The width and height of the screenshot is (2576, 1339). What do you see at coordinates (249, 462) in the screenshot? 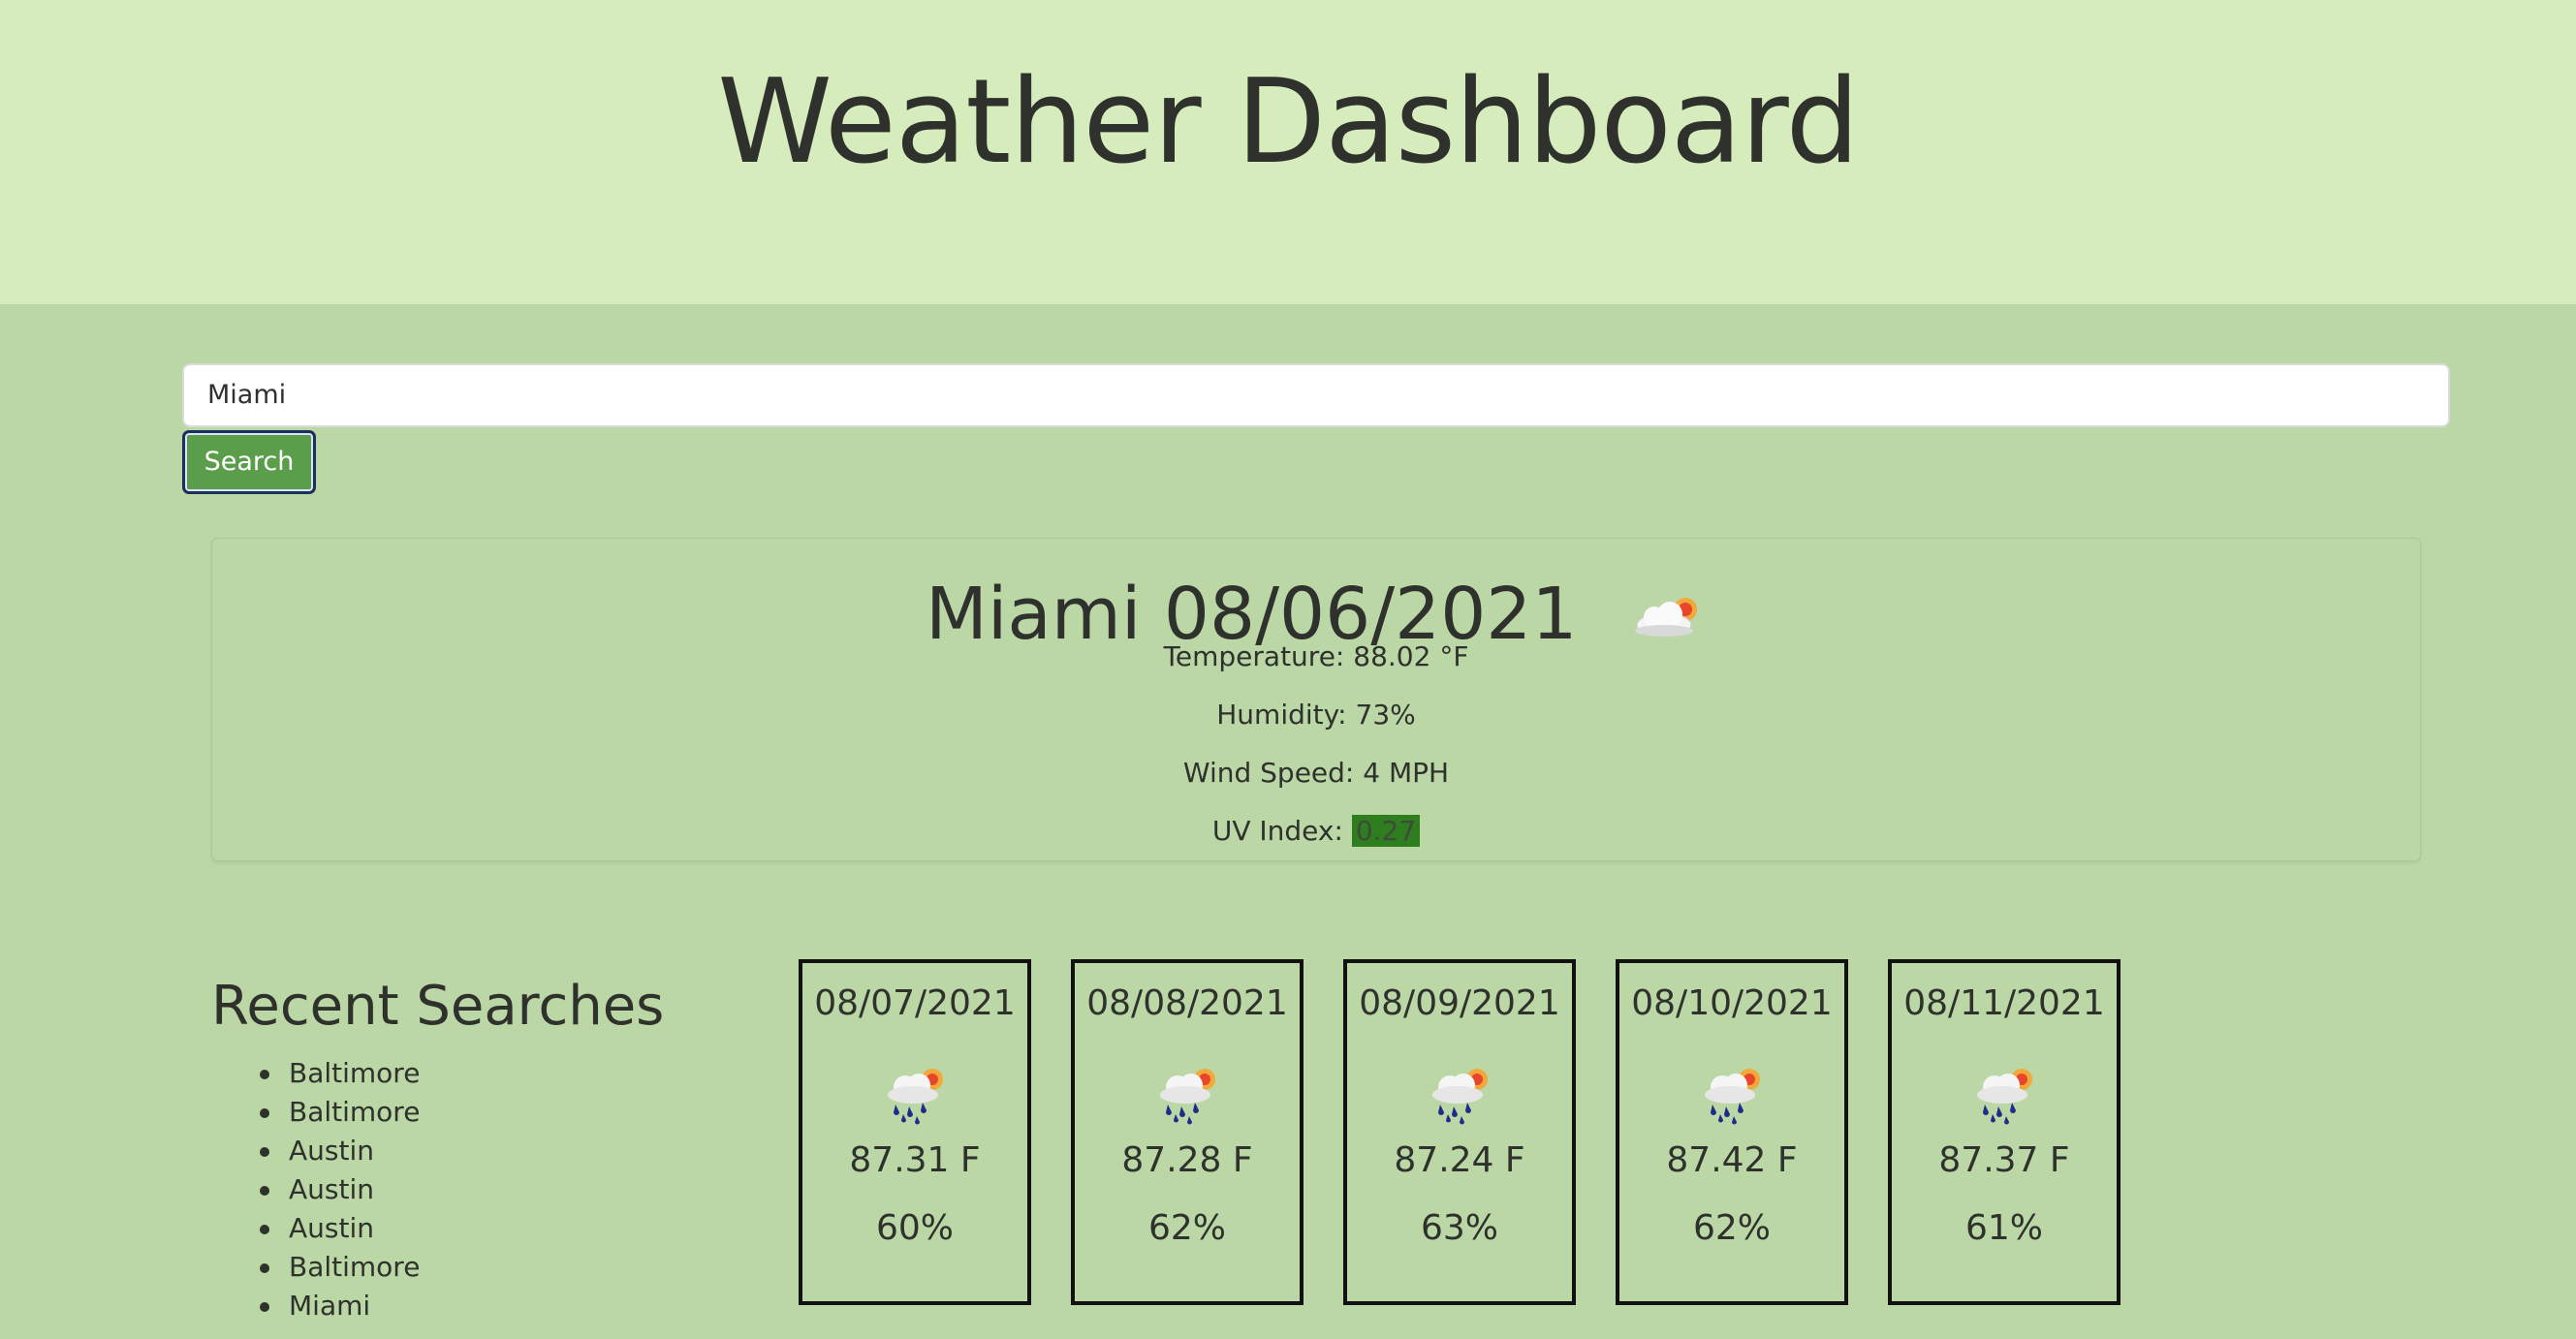
I see `search-button: Search` at bounding box center [249, 462].